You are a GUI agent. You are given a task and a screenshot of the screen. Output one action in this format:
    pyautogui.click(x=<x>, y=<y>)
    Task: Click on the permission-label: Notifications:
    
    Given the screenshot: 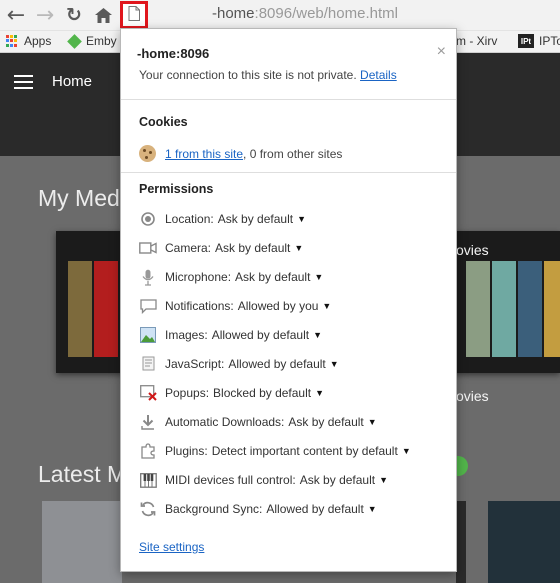 What is the action you would take?
    pyautogui.click(x=199, y=306)
    